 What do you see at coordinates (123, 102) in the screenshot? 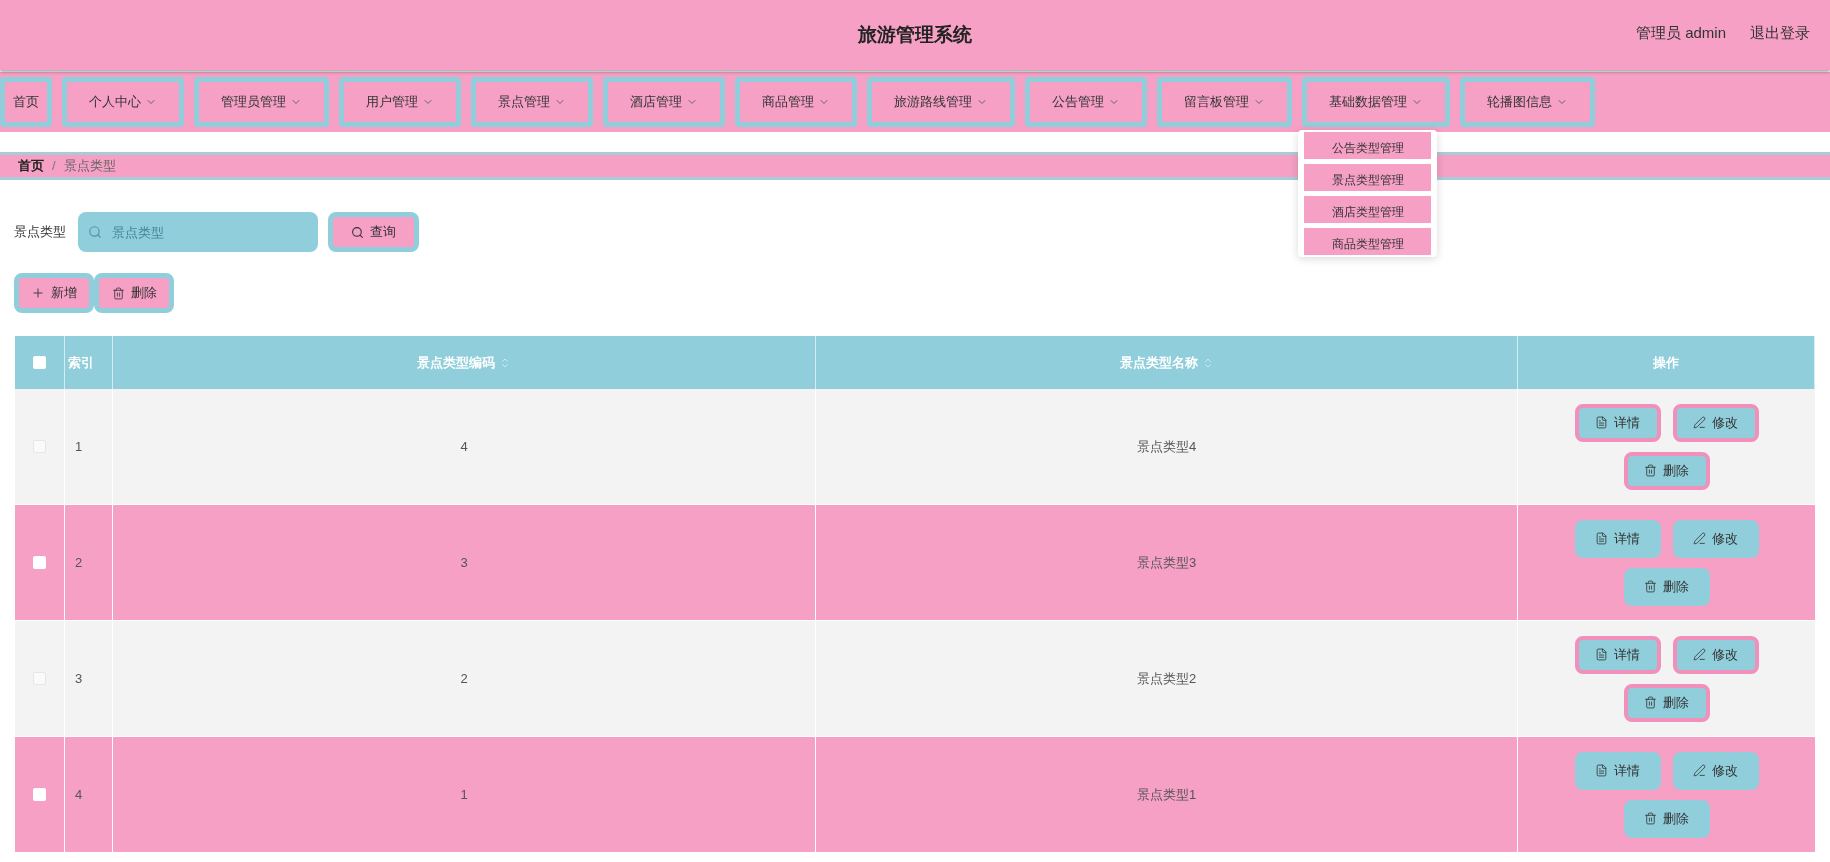
I see `nav-menu-item: 个人中心` at bounding box center [123, 102].